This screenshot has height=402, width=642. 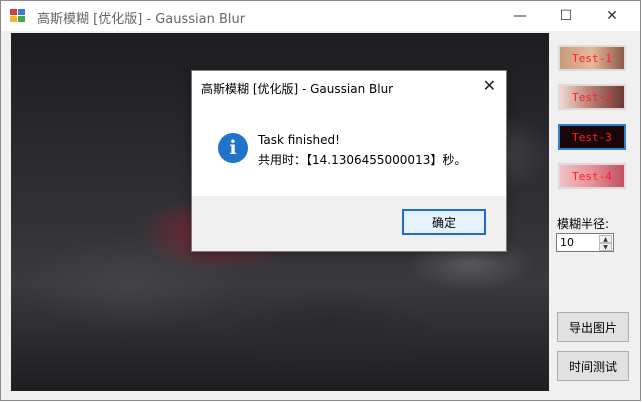 I want to click on thumbnail-test-2: Test-2, so click(x=592, y=97).